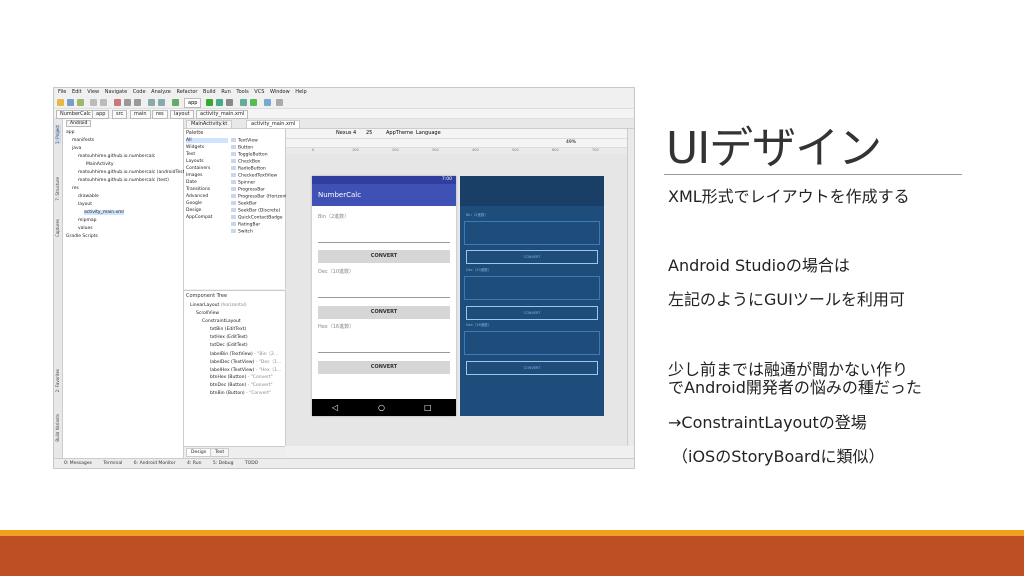 The height and width of the screenshot is (576, 1024). Describe the element at coordinates (139, 92) in the screenshot. I see `menu-code: Code` at that location.